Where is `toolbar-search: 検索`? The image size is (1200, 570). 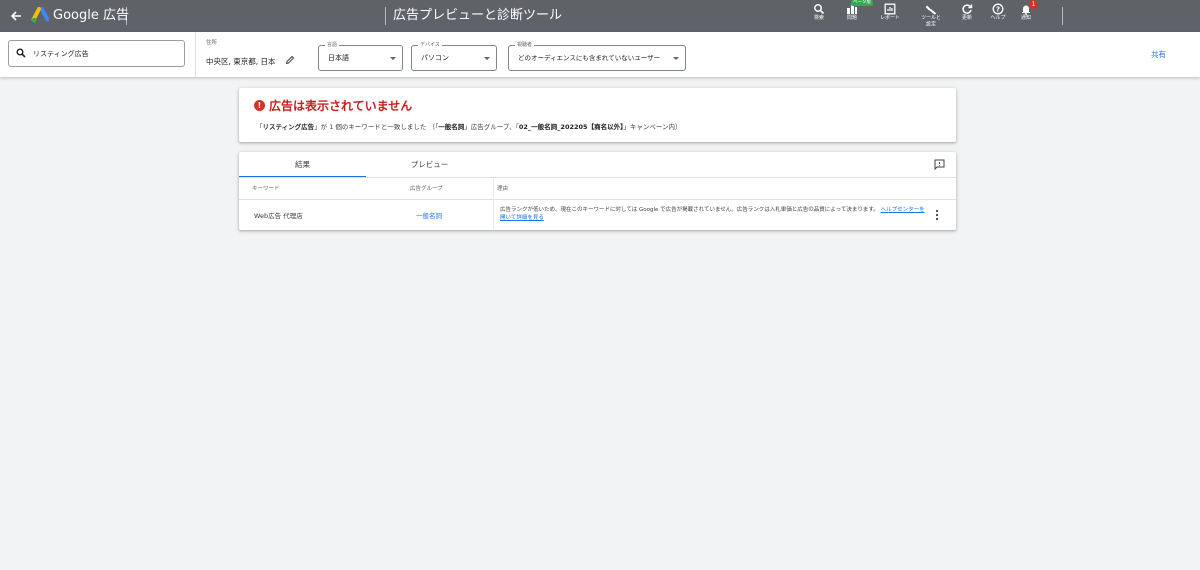 toolbar-search: 検索 is located at coordinates (819, 17).